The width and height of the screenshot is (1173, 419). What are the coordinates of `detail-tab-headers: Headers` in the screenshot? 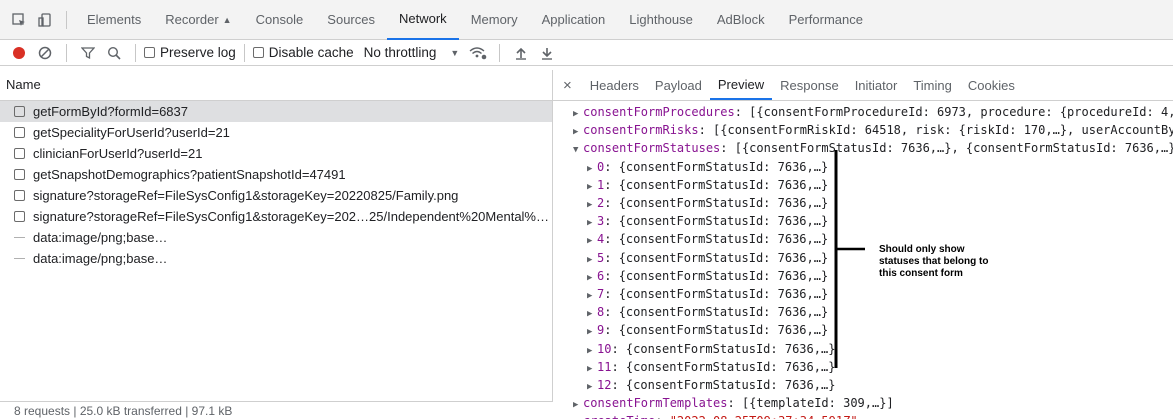 It's located at (614, 85).